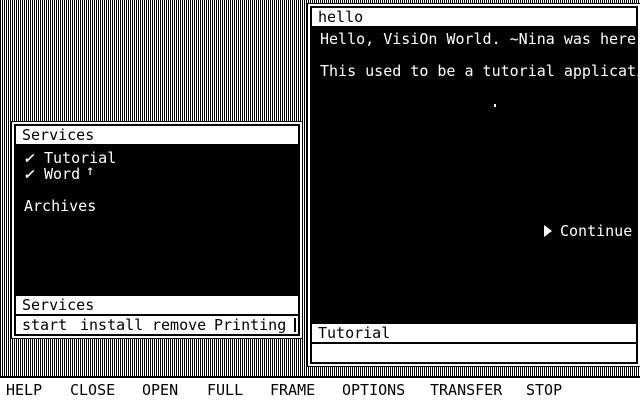 The image size is (640, 402). I want to click on service-item-label: Word, so click(62, 174).